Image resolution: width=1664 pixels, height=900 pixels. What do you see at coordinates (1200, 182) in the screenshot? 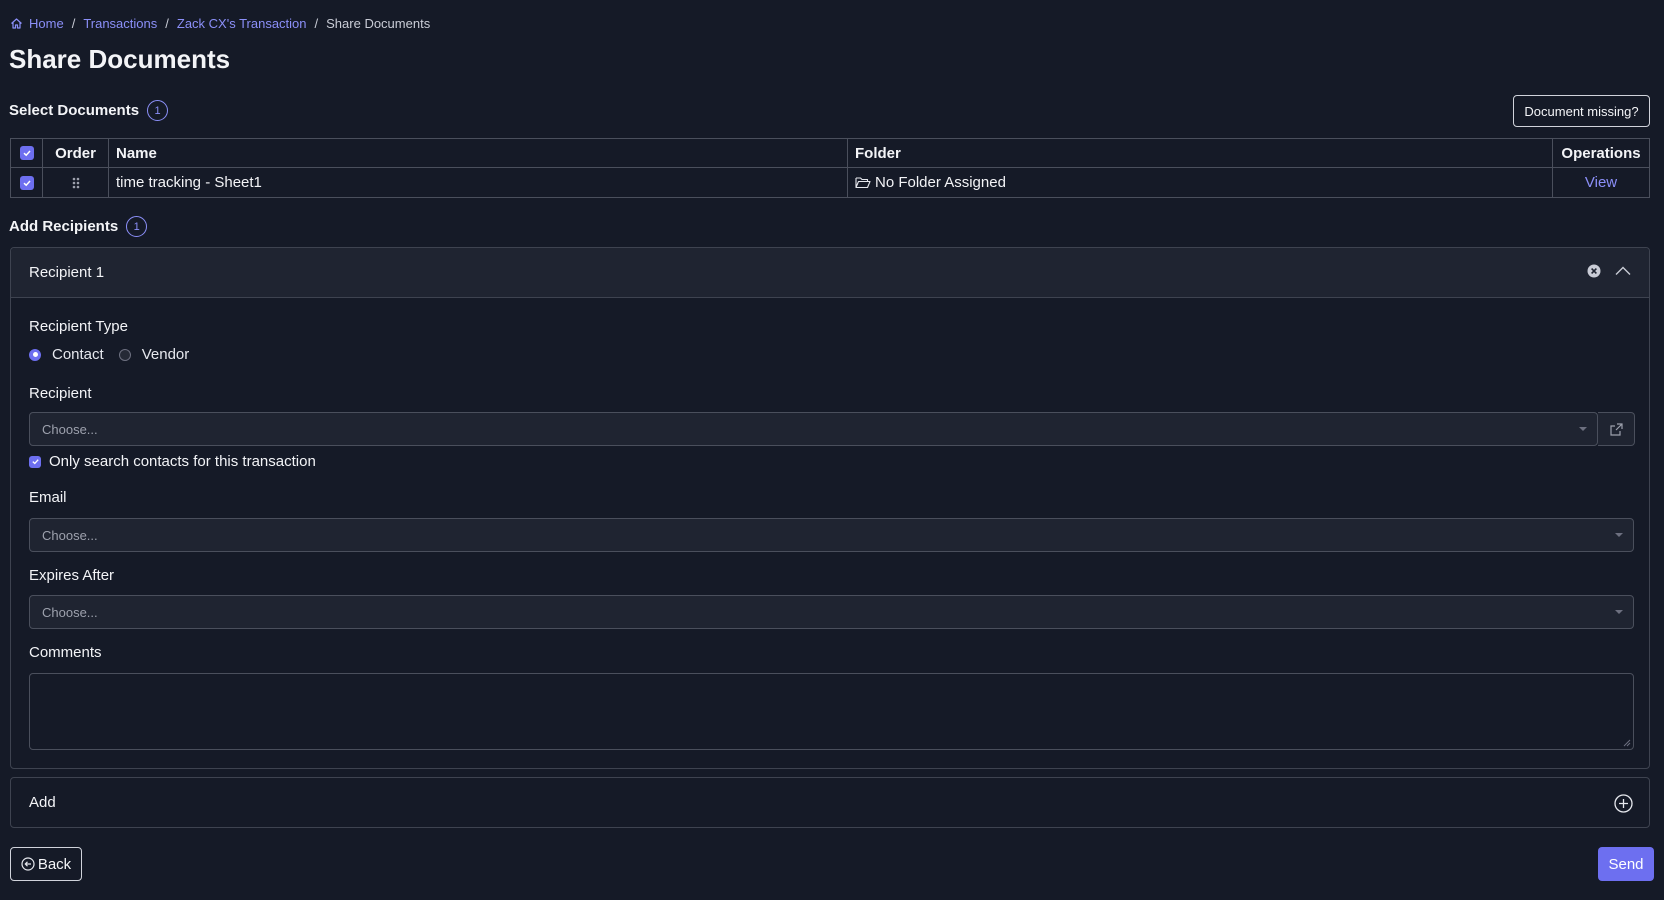
I see `document-folder: No Folder Assigned` at bounding box center [1200, 182].